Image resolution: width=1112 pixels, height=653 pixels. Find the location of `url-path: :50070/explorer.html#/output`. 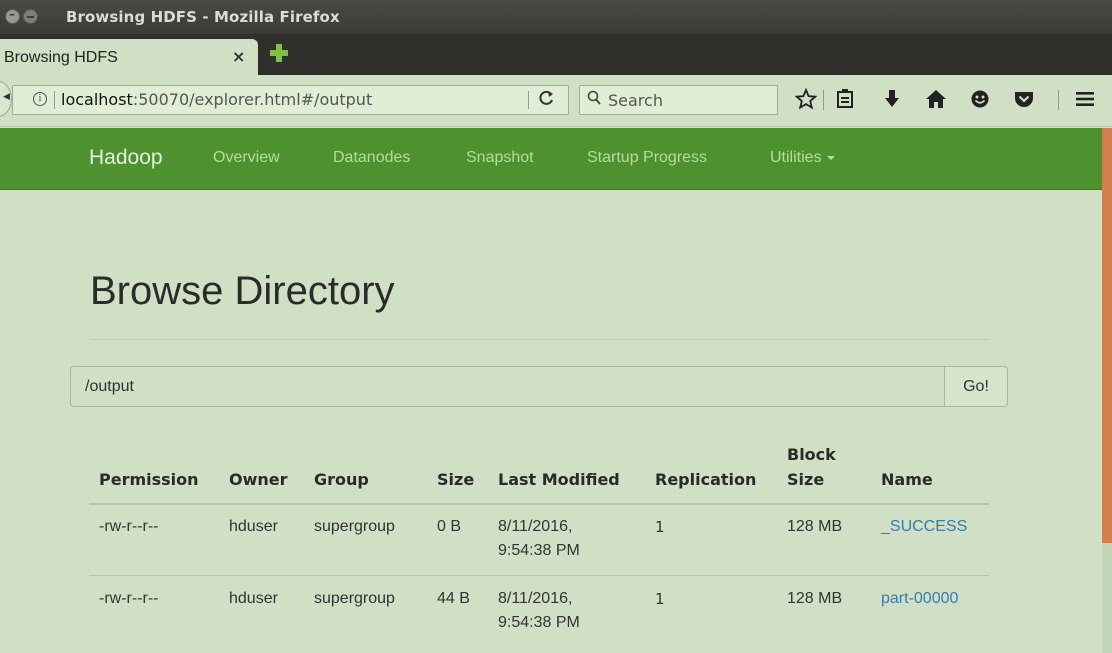

url-path: :50070/explorer.html#/output is located at coordinates (252, 99).